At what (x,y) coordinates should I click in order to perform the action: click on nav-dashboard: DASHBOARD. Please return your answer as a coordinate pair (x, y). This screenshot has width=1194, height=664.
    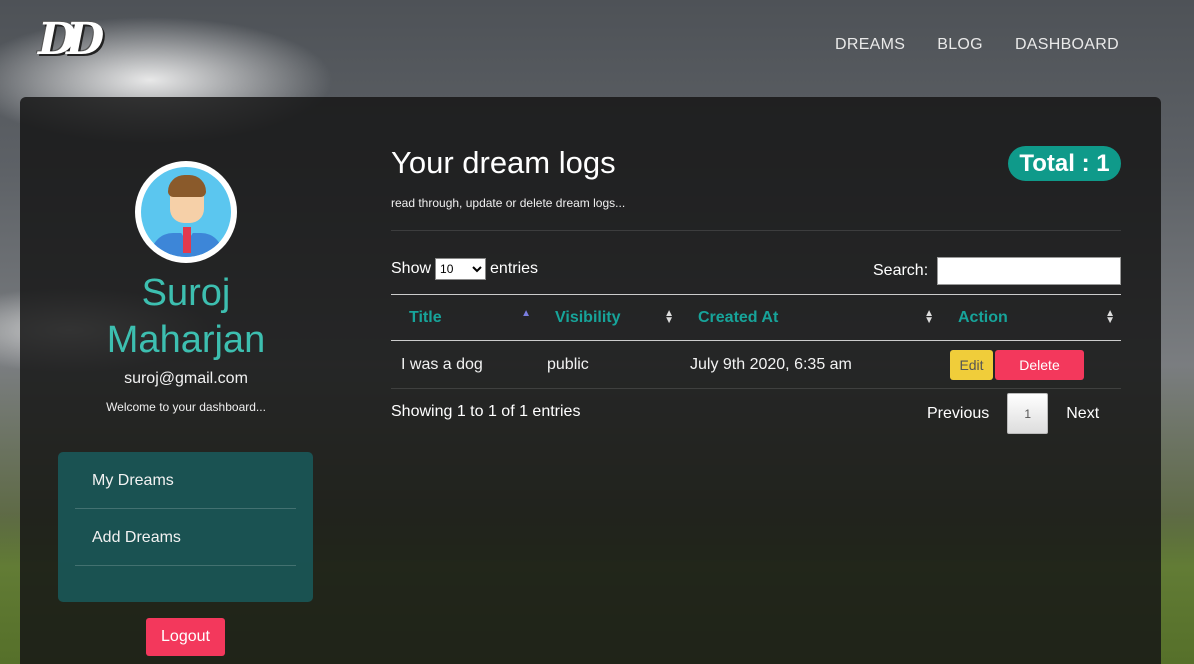
    Looking at the image, I should click on (1067, 45).